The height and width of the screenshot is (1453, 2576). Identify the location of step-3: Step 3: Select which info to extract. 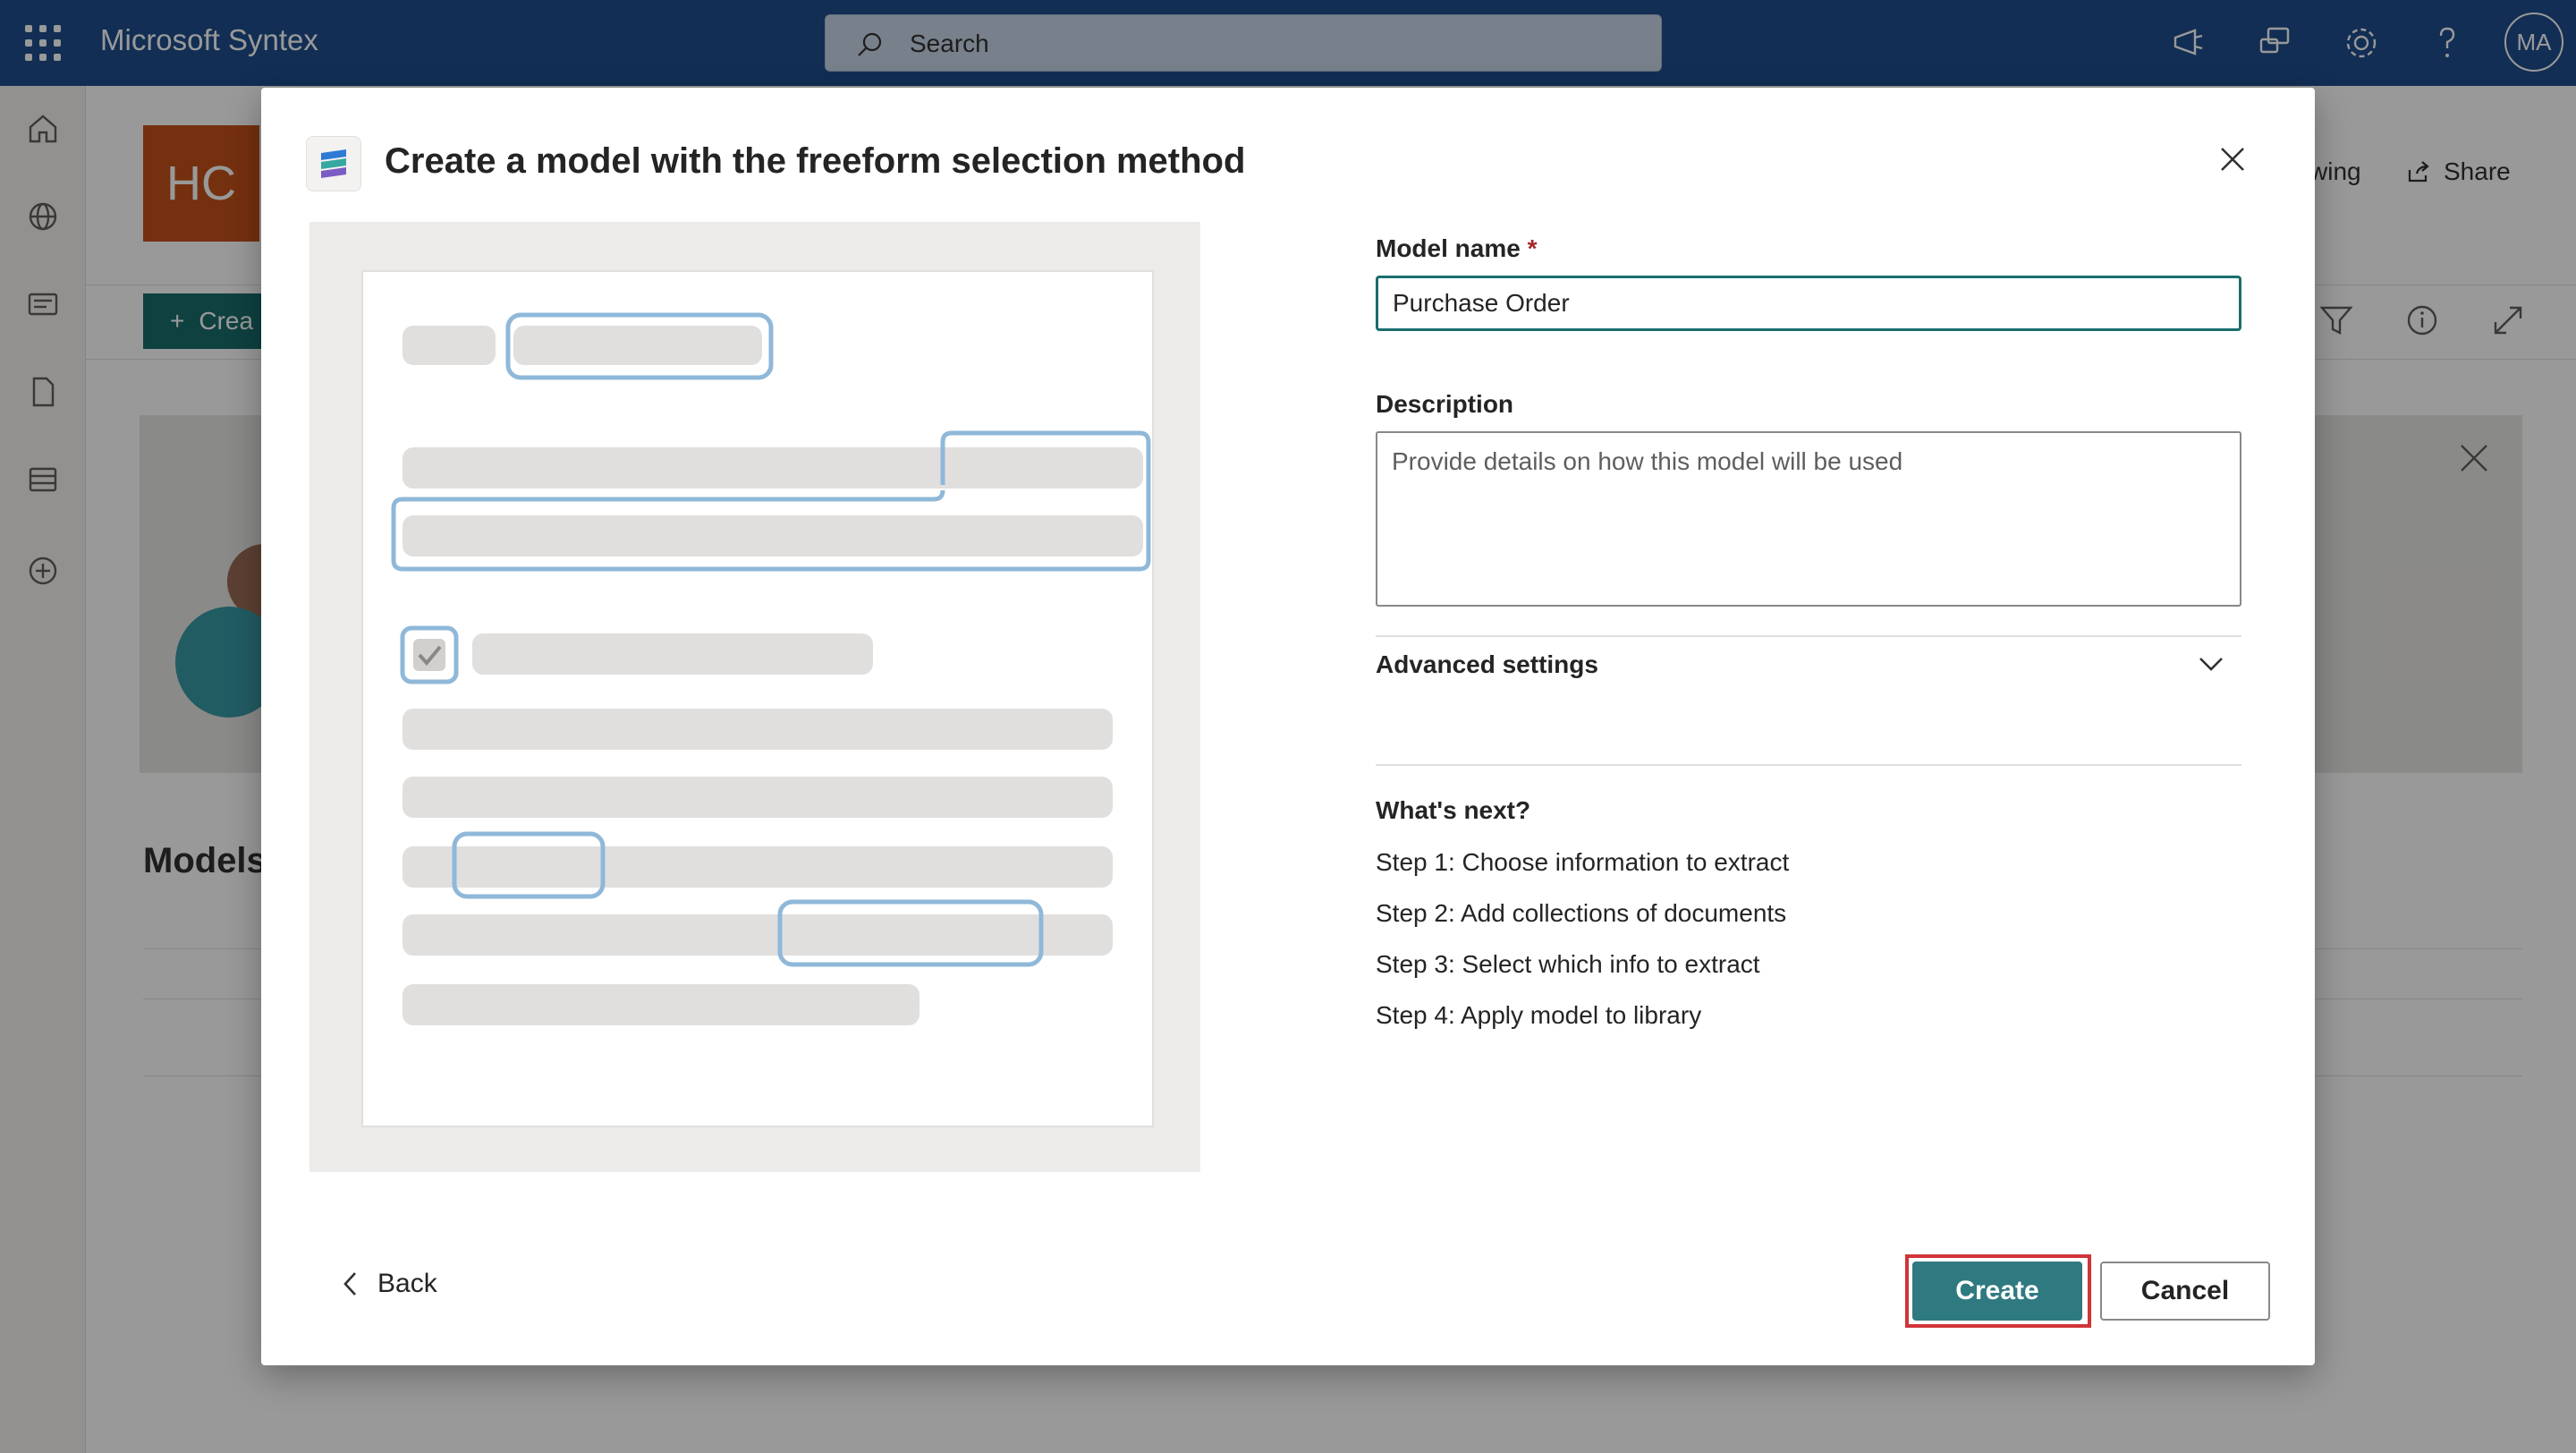
(1568, 964).